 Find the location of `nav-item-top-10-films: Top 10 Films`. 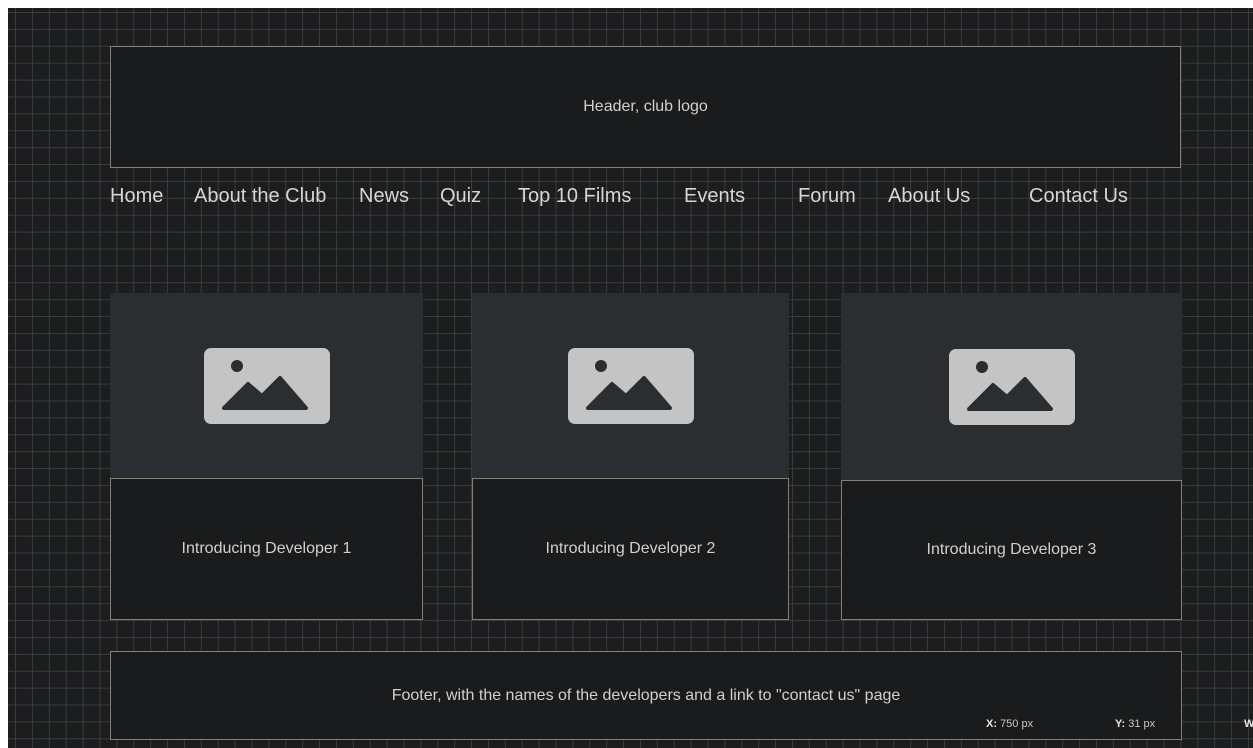

nav-item-top-10-films: Top 10 Films is located at coordinates (574, 196).